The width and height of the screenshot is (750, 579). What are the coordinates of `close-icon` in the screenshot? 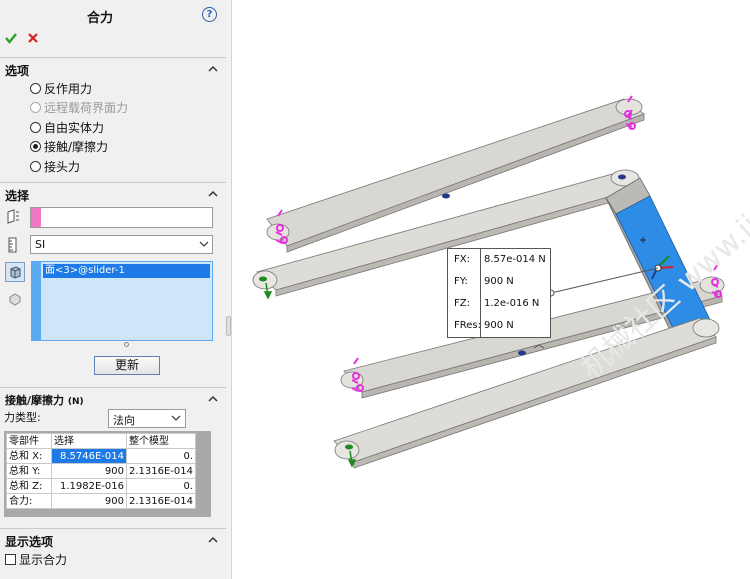 It's located at (33, 38).